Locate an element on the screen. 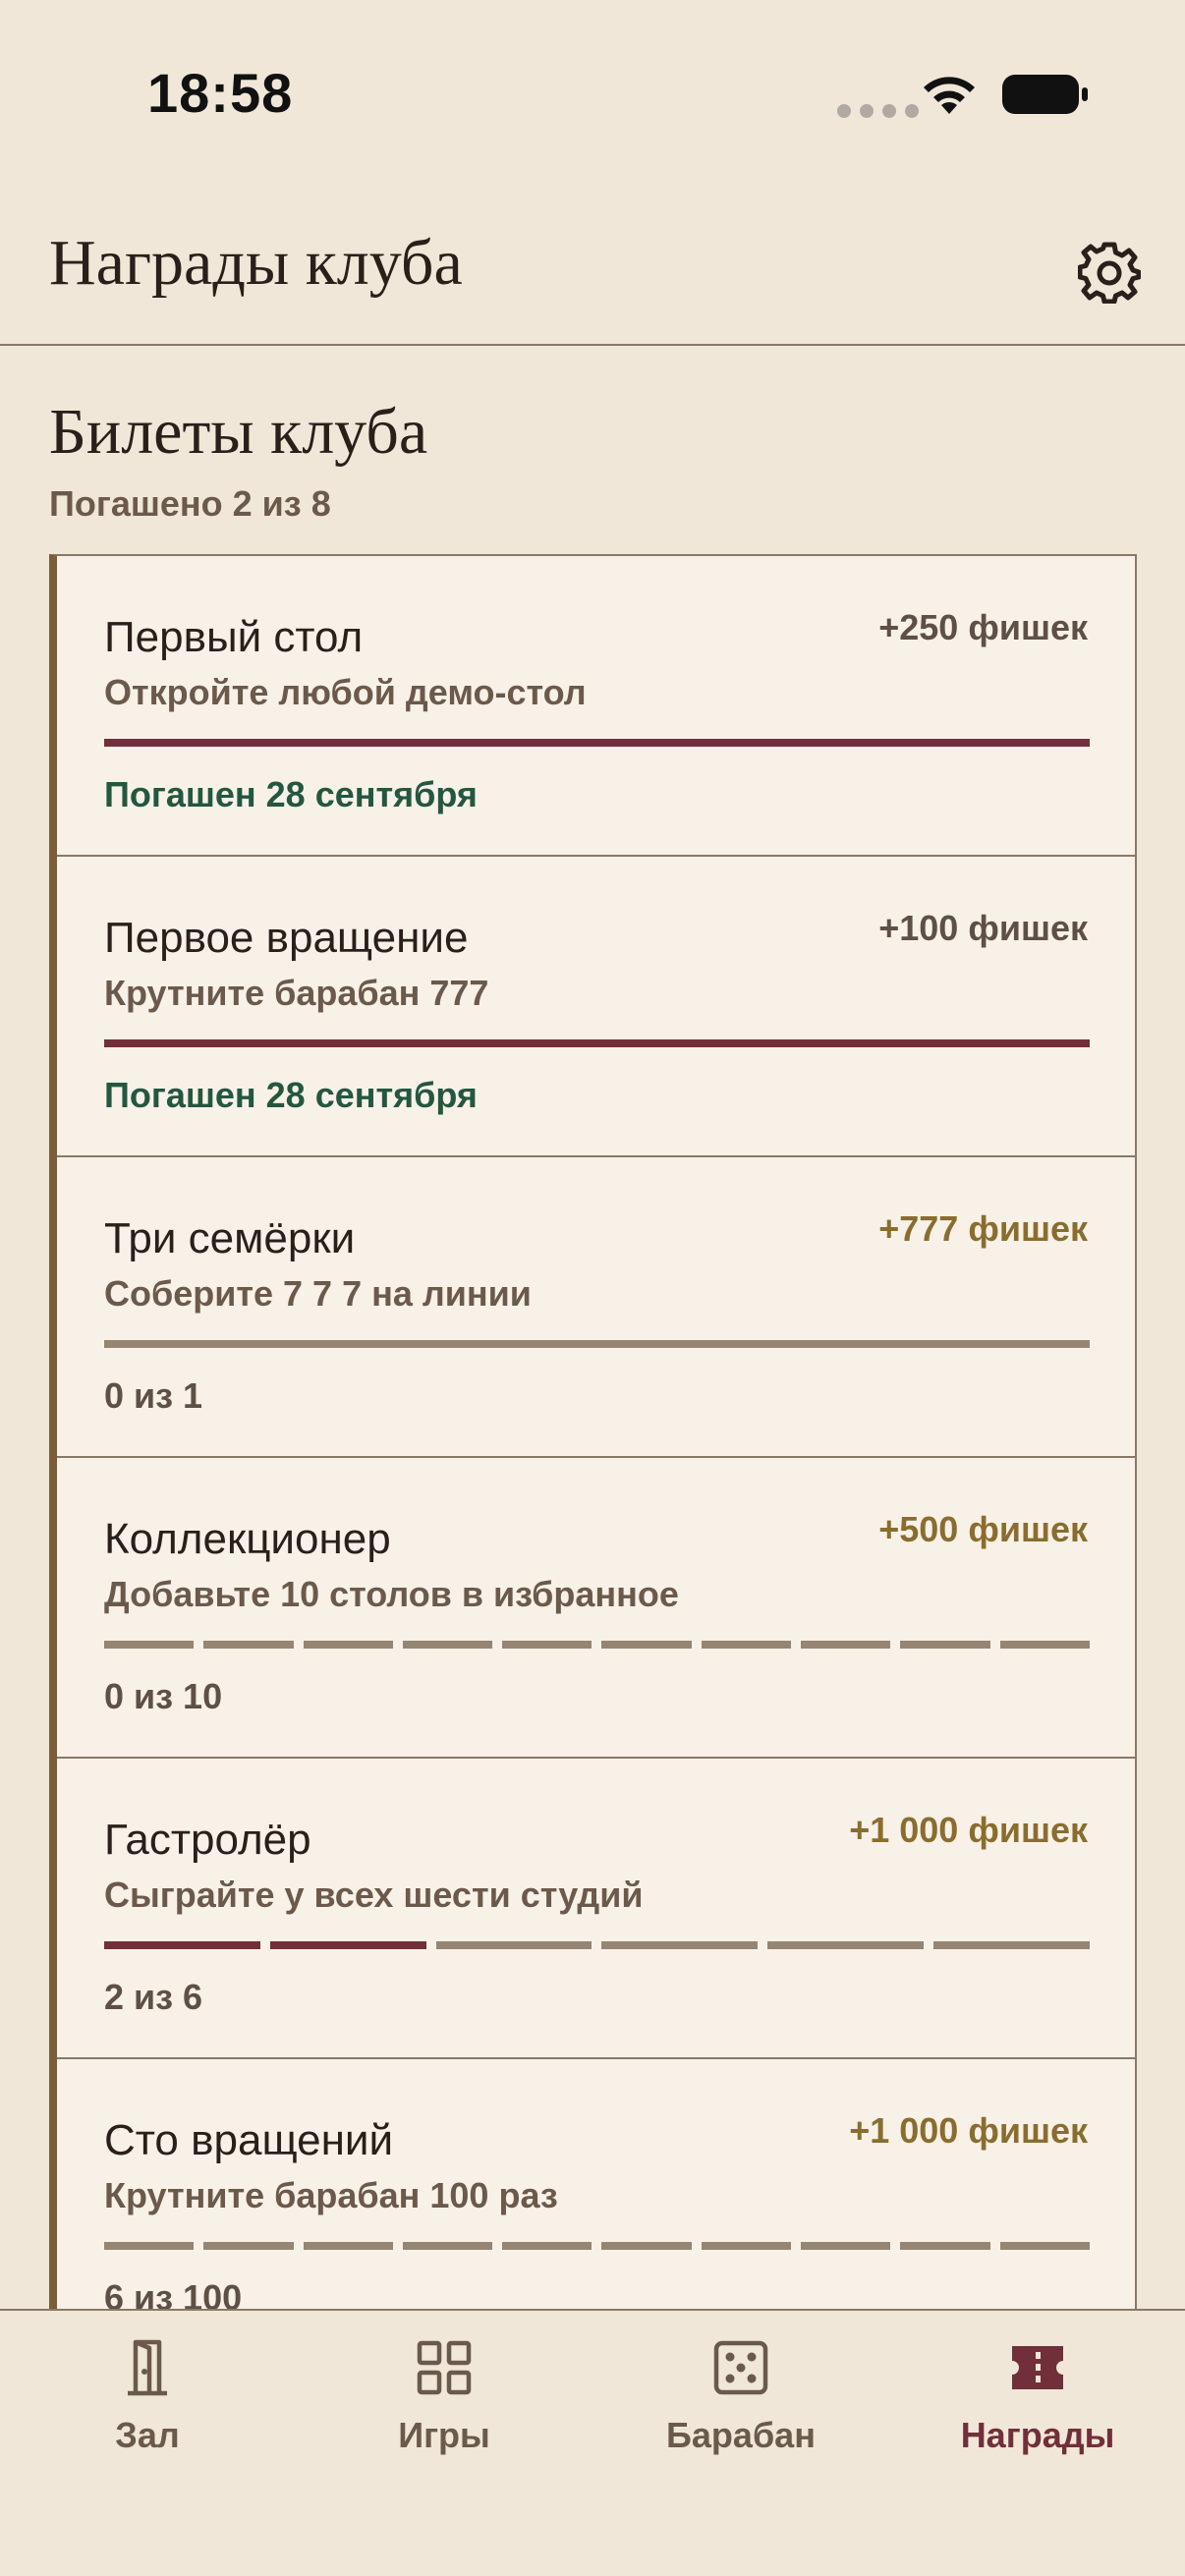 This screenshot has height=2576, width=1185. home-indicator is located at coordinates (592, 2561).